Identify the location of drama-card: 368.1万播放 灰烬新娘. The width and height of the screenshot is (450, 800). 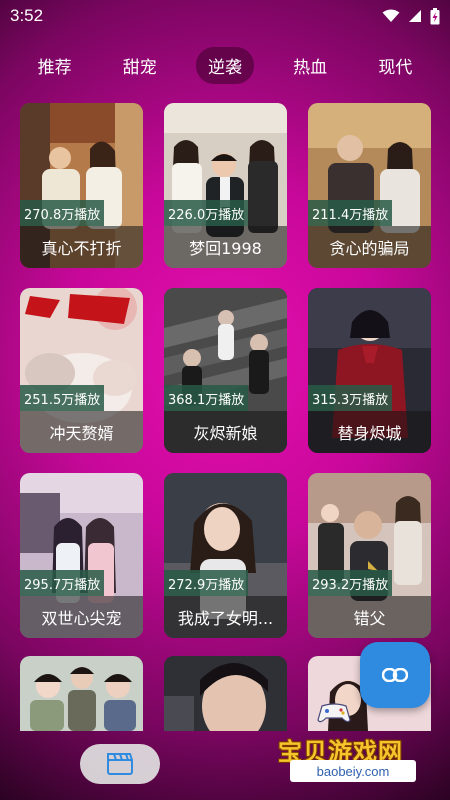
(225, 370).